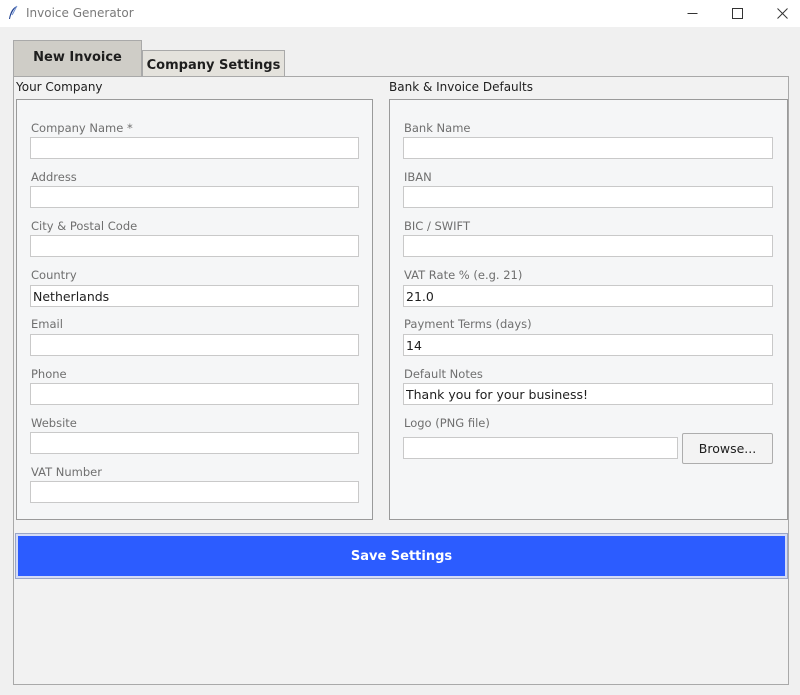 Image resolution: width=800 pixels, height=695 pixels. Describe the element at coordinates (47, 324) in the screenshot. I see `email-label: Email` at that location.